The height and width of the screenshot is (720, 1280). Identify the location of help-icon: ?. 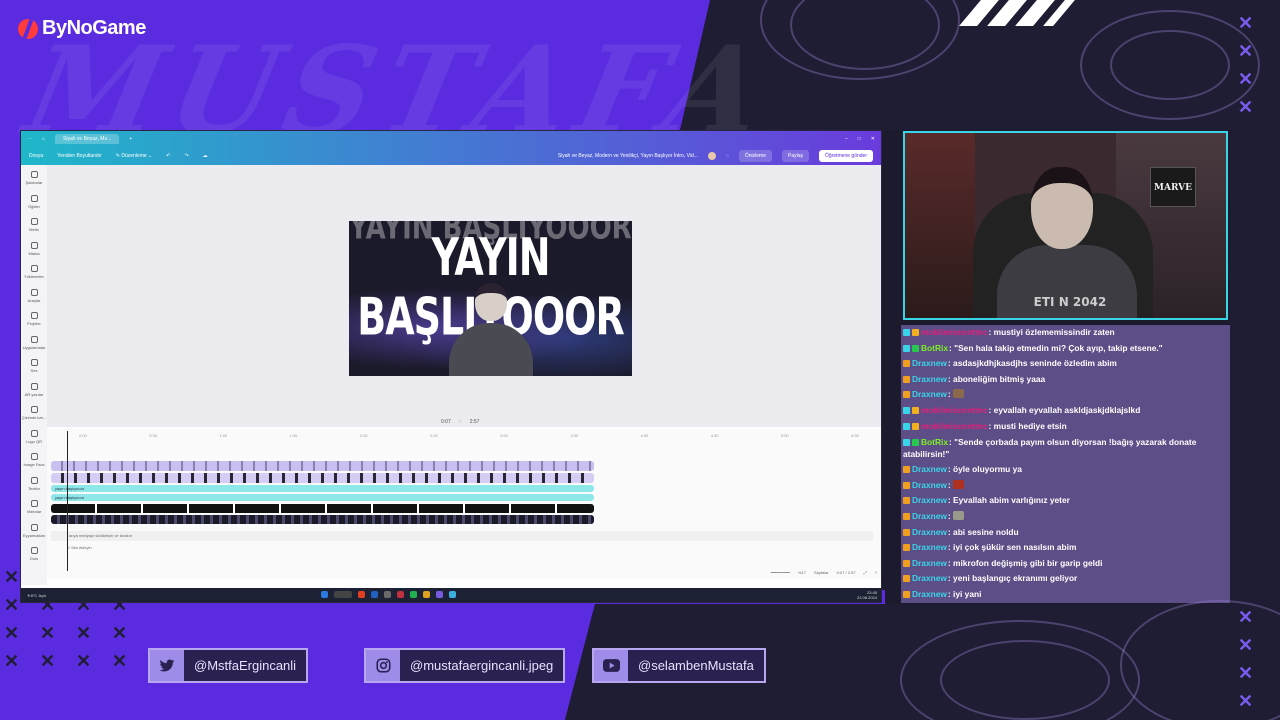
(876, 572).